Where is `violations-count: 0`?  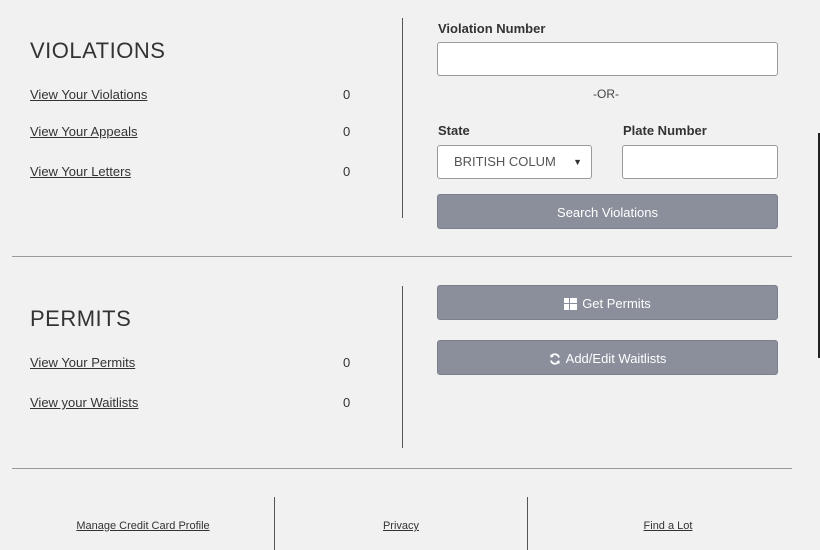
violations-count: 0 is located at coordinates (347, 94).